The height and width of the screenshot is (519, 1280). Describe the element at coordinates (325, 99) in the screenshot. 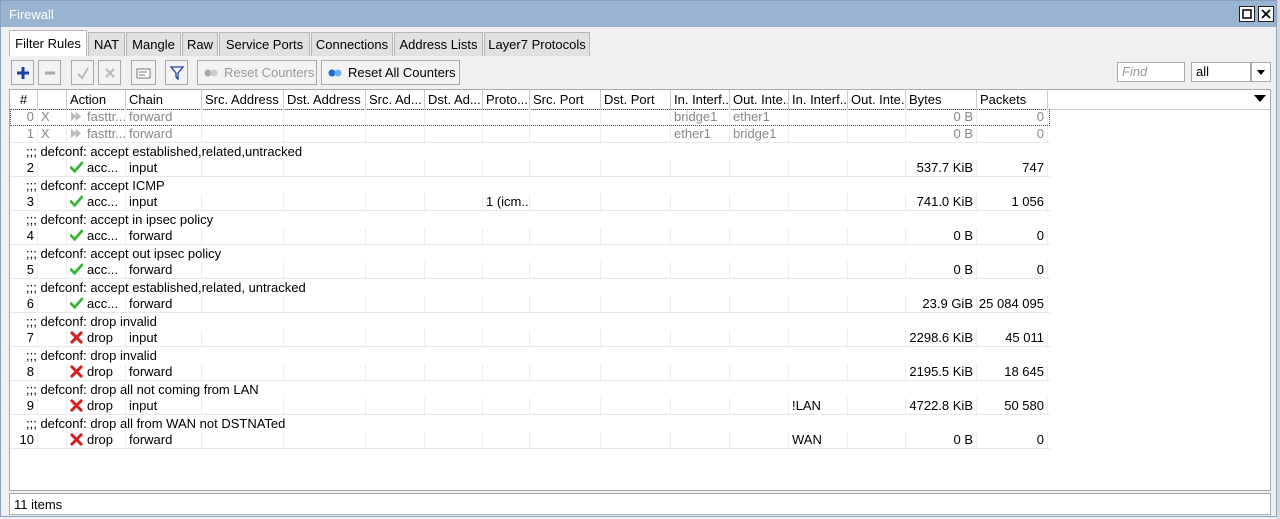

I see `column-header: Dst. Address` at that location.